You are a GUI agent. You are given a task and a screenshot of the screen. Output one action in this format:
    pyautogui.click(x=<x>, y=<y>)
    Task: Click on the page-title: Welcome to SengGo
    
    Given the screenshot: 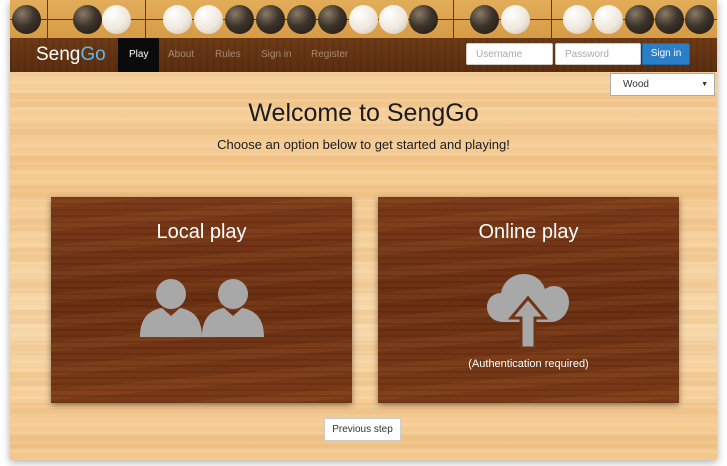 What is the action you would take?
    pyautogui.click(x=363, y=113)
    